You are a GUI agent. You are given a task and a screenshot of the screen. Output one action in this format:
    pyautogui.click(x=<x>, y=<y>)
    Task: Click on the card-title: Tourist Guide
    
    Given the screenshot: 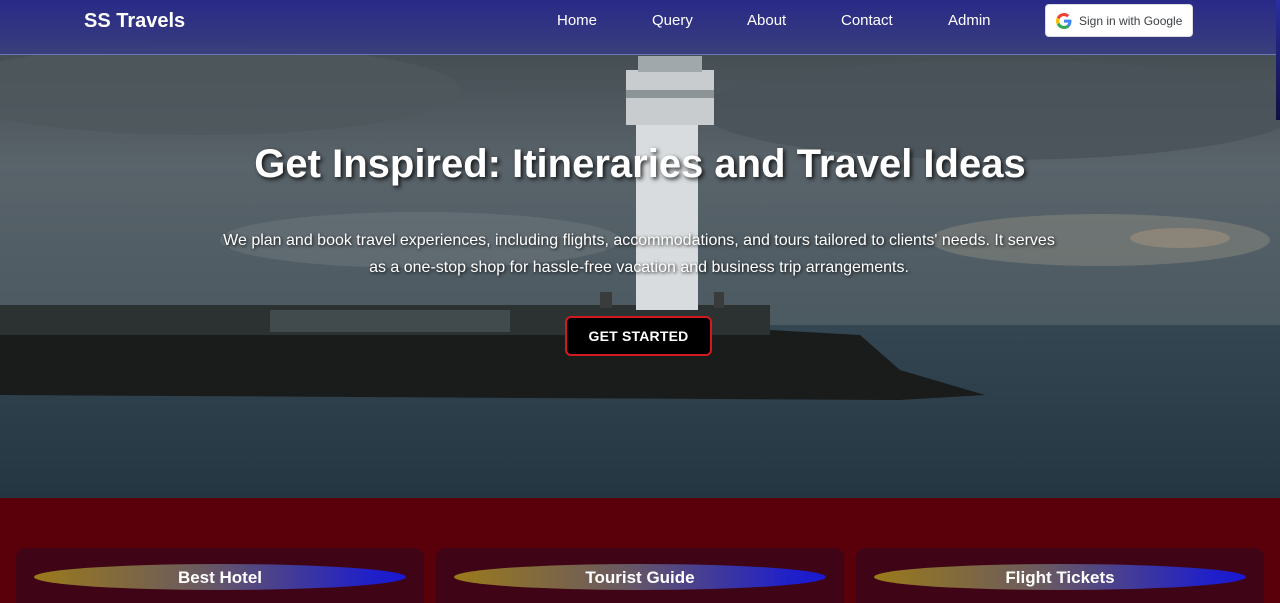 What is the action you would take?
    pyautogui.click(x=640, y=577)
    